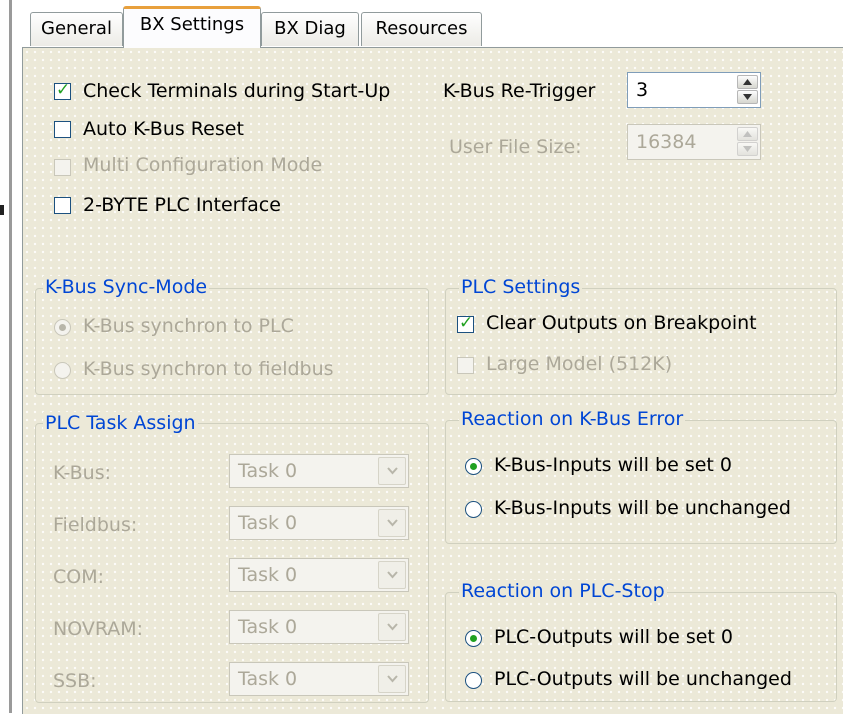  I want to click on check-terminals-checkbox: ✓, so click(62, 90).